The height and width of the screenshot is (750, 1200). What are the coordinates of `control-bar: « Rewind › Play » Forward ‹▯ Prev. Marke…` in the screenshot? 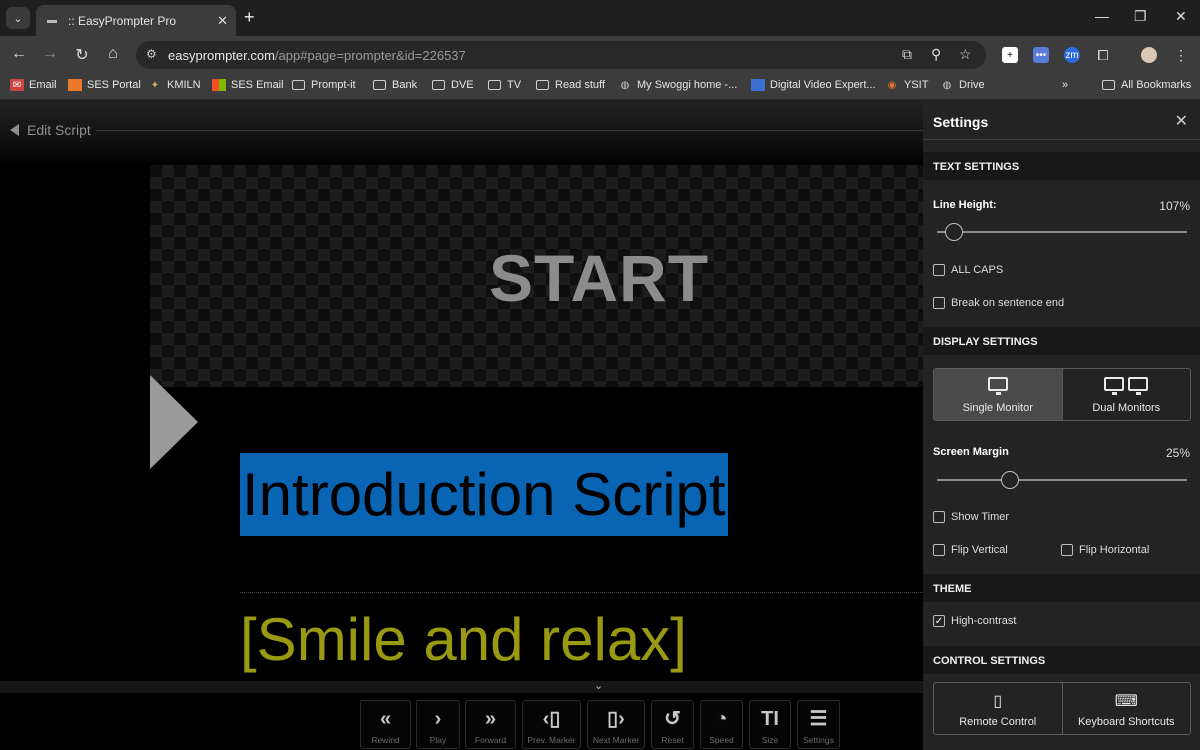 It's located at (461, 721).